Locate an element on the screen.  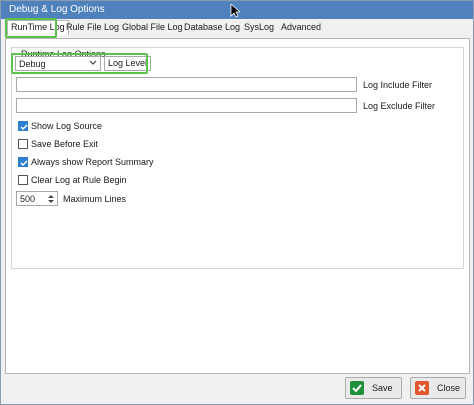
window-title: Debug & Log Options is located at coordinates (57, 9).